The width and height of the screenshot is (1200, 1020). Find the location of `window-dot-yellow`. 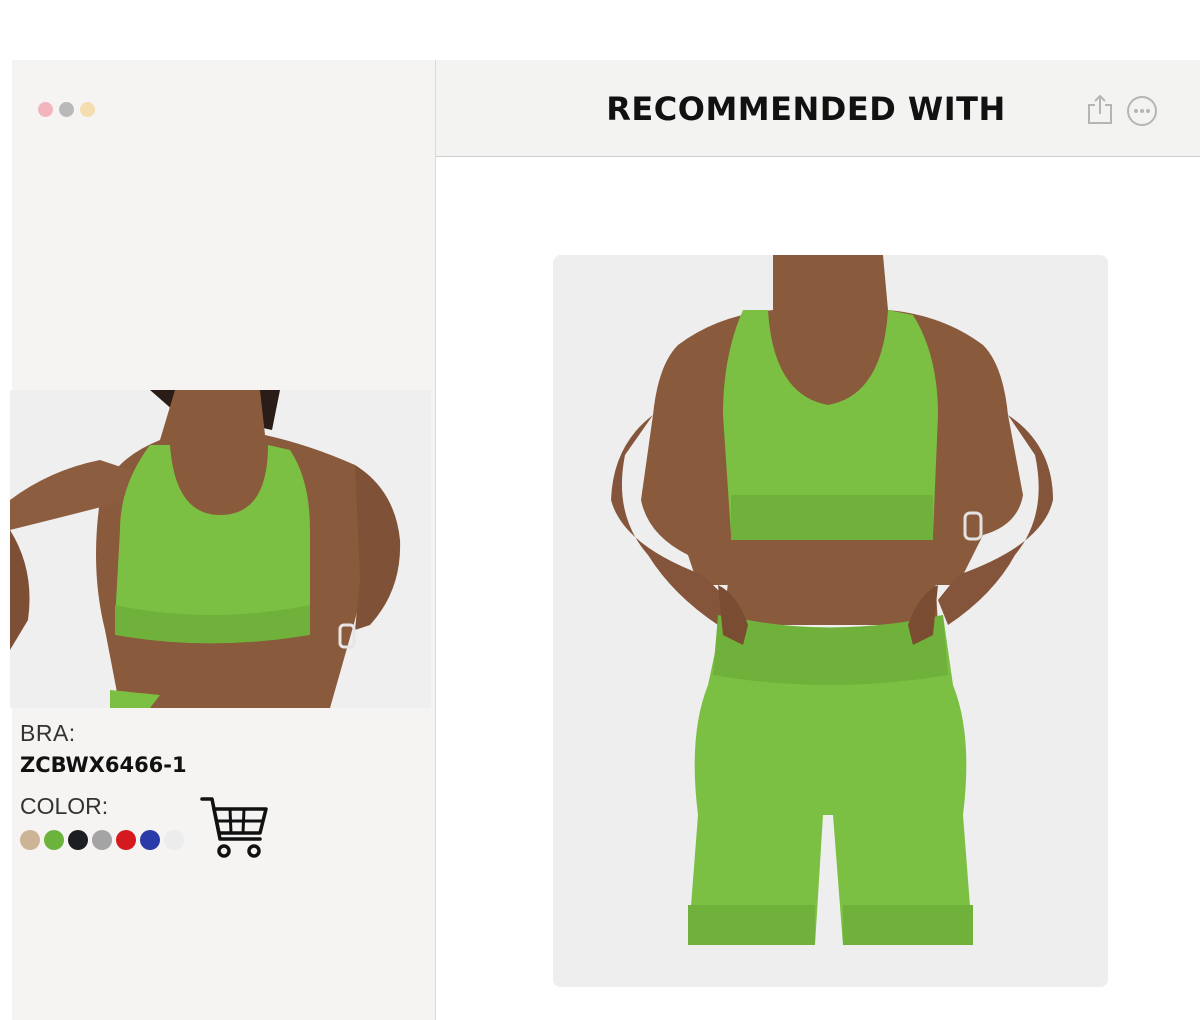

window-dot-yellow is located at coordinates (87, 109).